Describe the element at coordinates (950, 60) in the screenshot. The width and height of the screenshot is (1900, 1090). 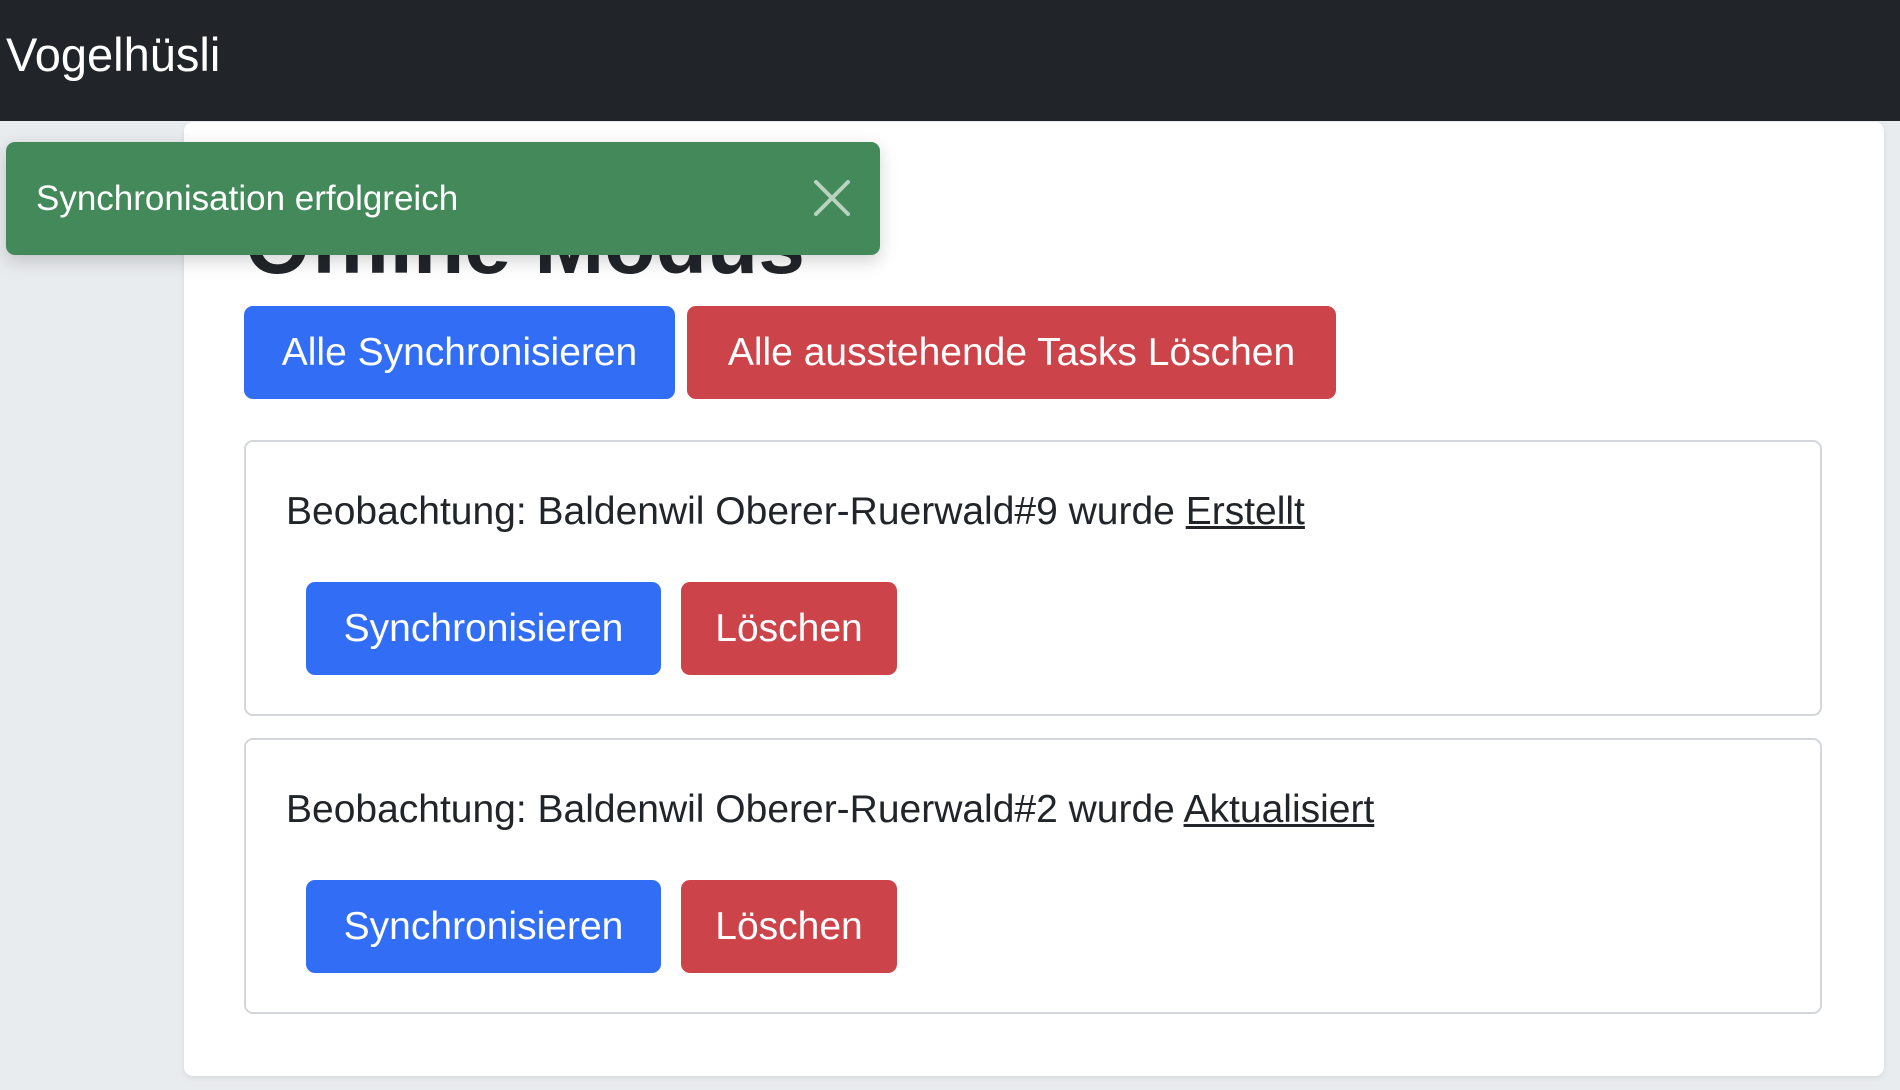
I see `navbar: Vogelhüsli` at that location.